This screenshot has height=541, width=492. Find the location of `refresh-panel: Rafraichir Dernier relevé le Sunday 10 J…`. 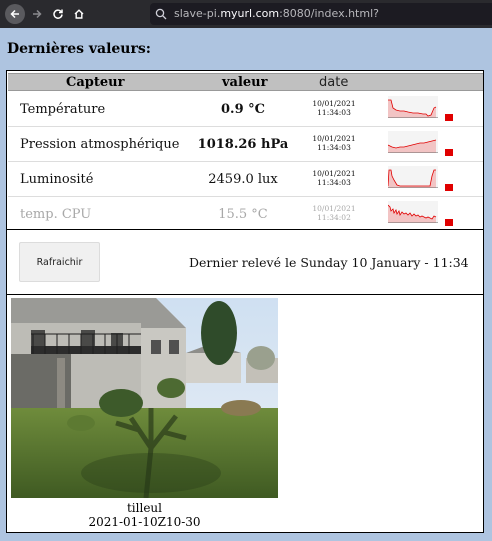

refresh-panel: Rafraichir Dernier relevé le Sunday 10 J… is located at coordinates (245, 262).